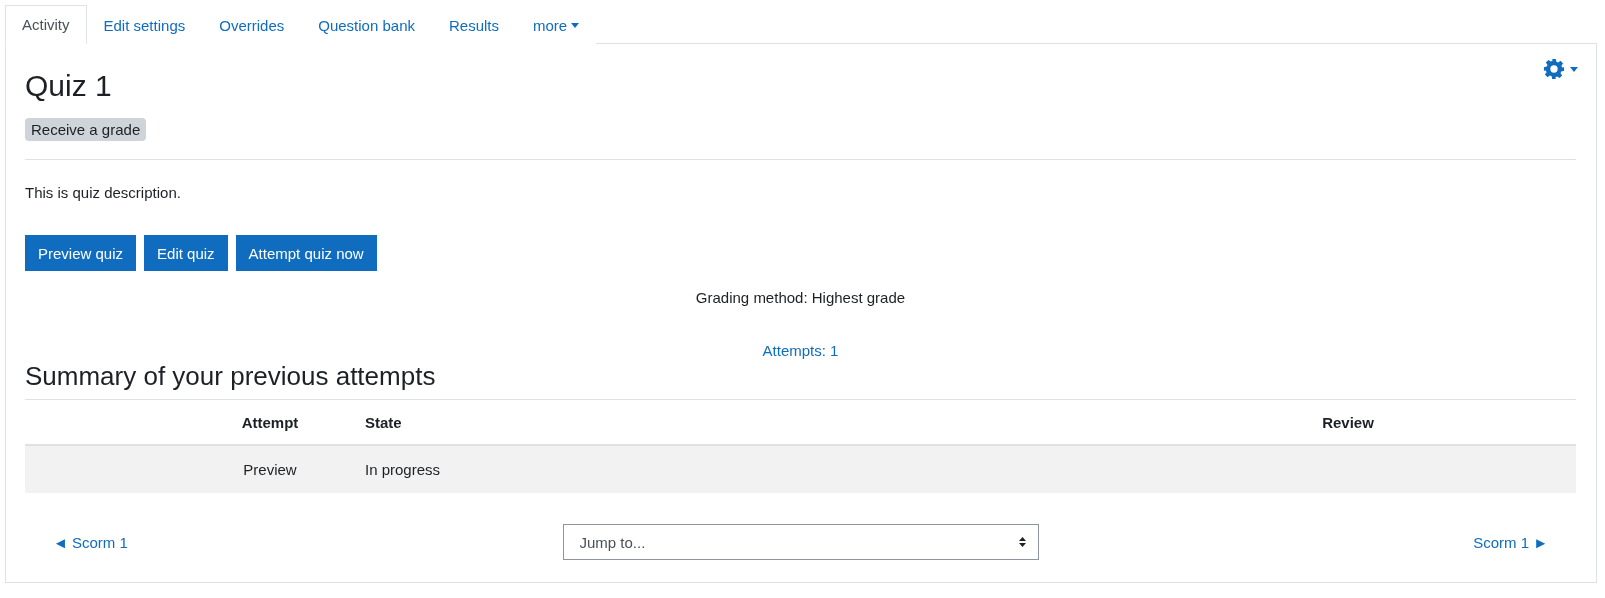  I want to click on sort-arrows-icon, so click(1022, 542).